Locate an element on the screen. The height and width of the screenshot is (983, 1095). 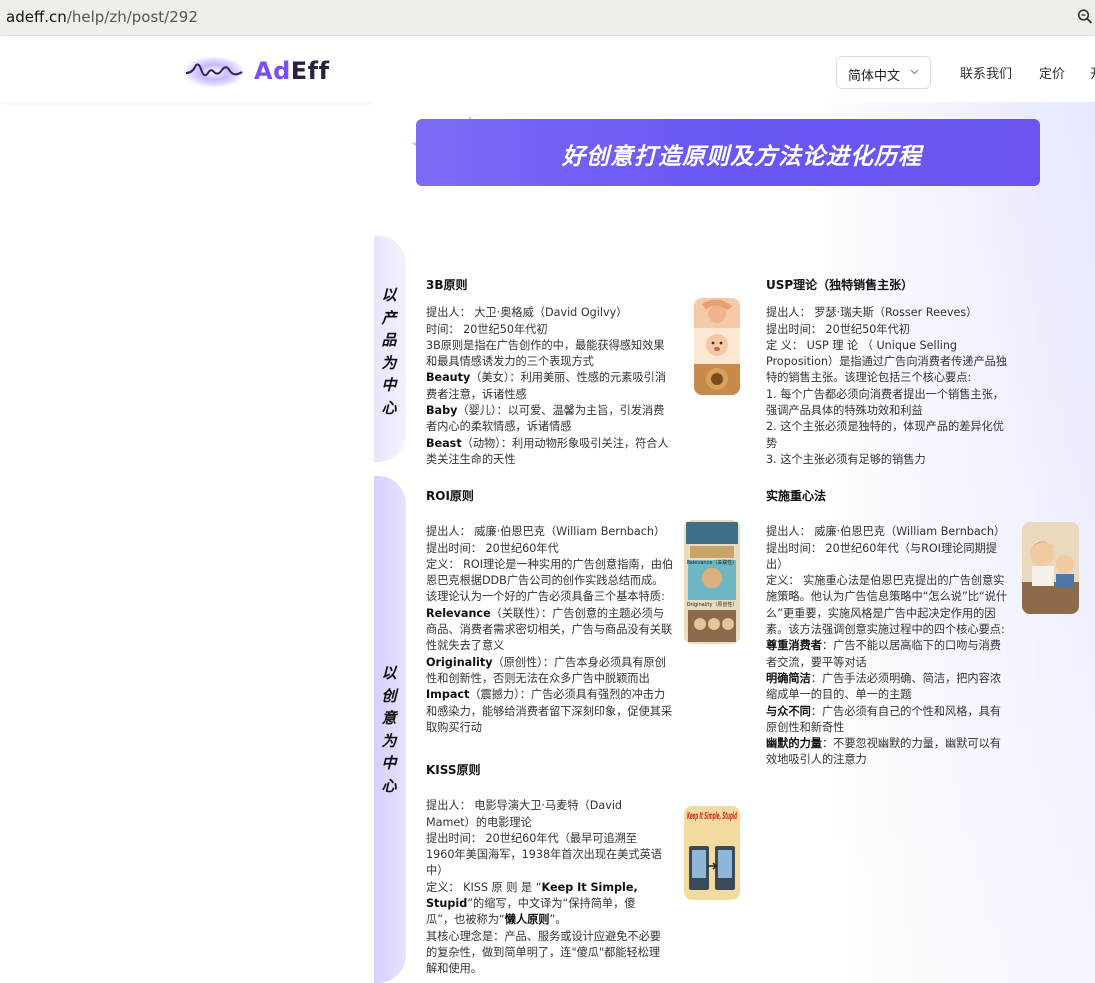
zoom-icon is located at coordinates (1085, 17).